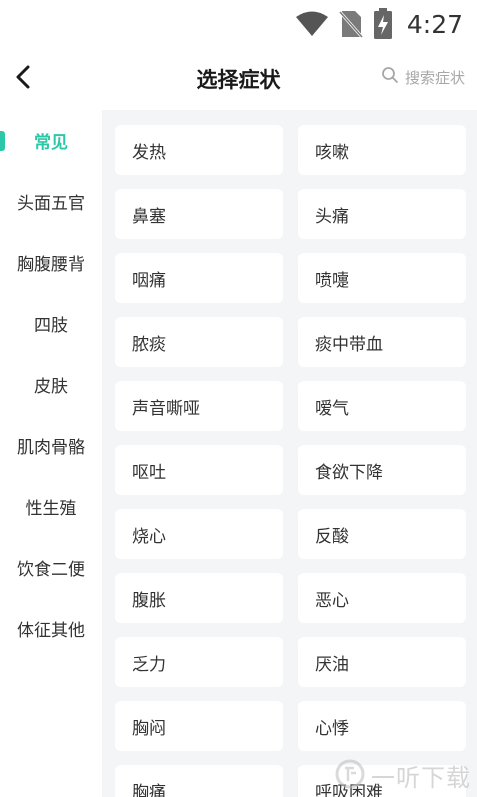 The width and height of the screenshot is (477, 797). Describe the element at coordinates (2, 141) in the screenshot. I see `active-indicator` at that location.